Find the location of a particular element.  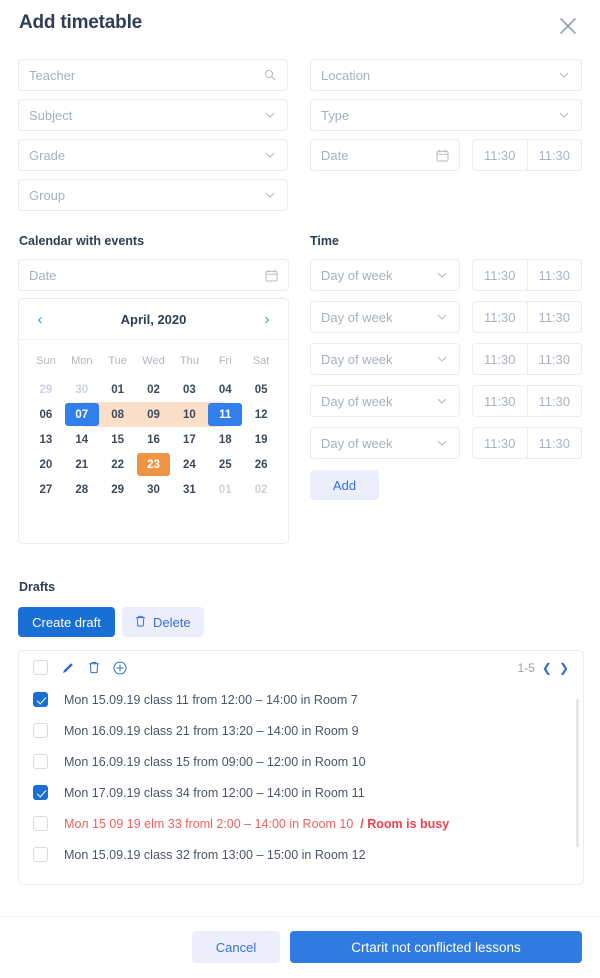

pagination-prev-icon: ❮ is located at coordinates (547, 668).